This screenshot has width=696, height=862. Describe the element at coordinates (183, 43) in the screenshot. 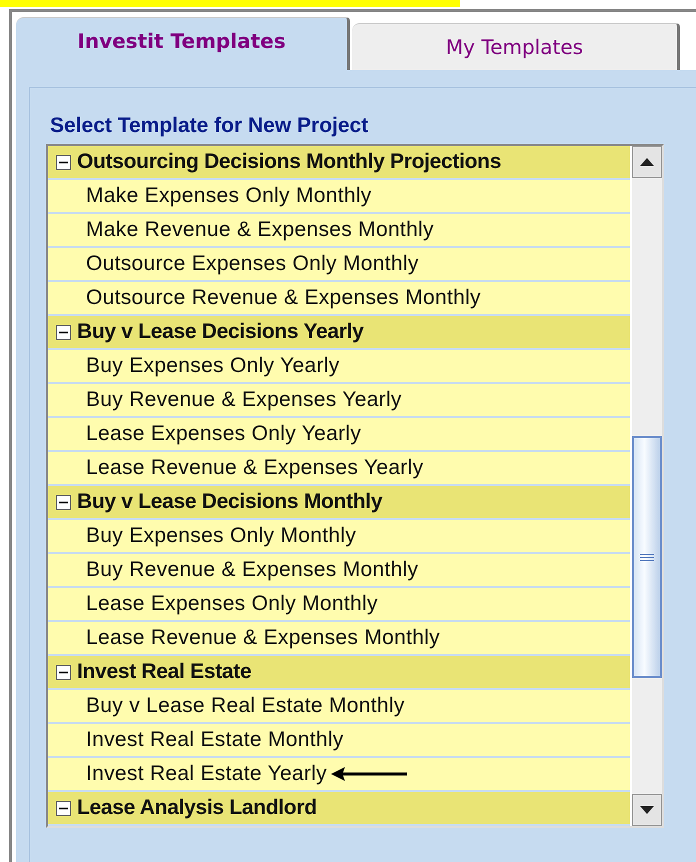

I see `tab: Investit Templates` at that location.